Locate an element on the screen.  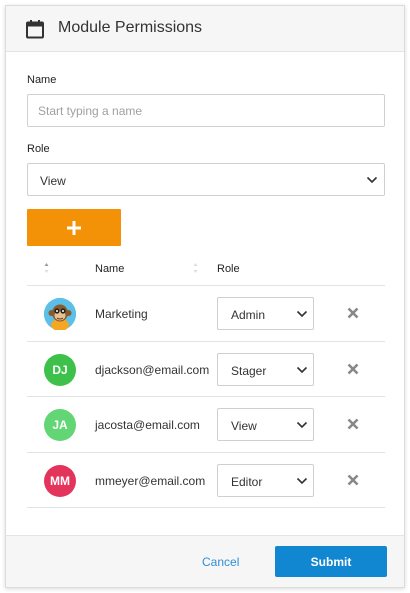
cancel-button: Cancel is located at coordinates (220, 562).